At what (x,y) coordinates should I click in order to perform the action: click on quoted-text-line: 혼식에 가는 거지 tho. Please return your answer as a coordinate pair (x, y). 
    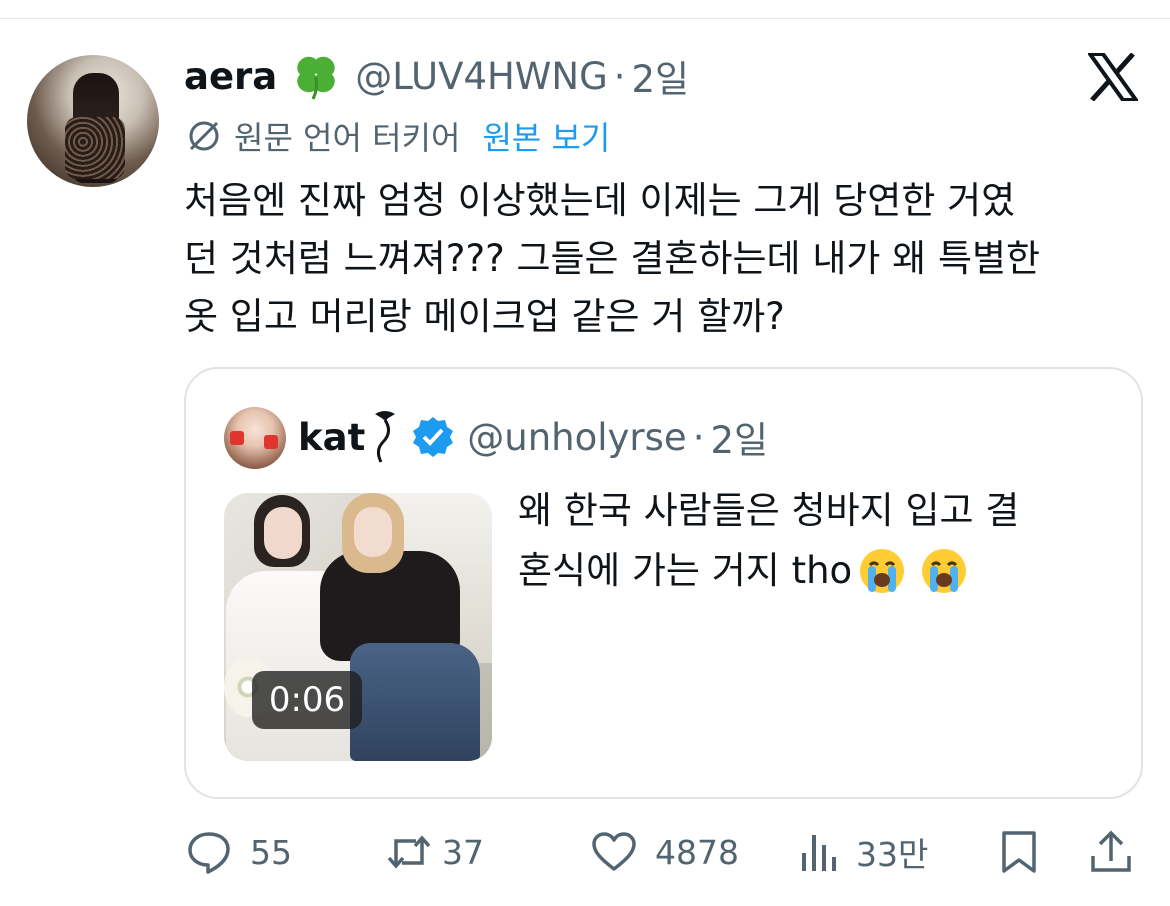
    Looking at the image, I should click on (813, 571).